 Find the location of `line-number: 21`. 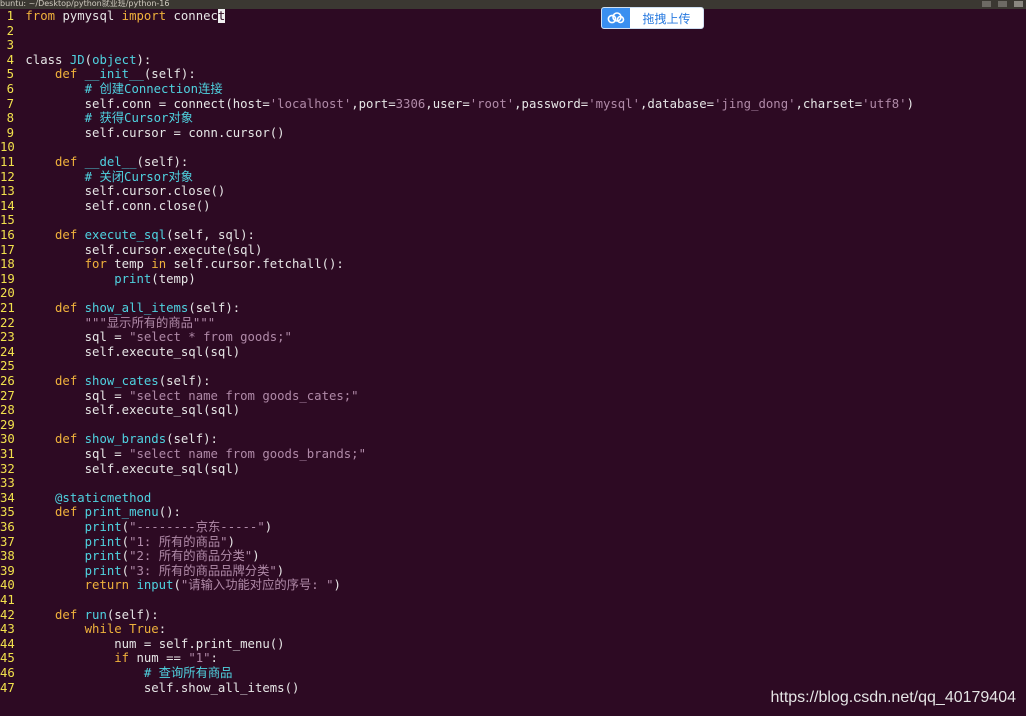

line-number: 21 is located at coordinates (7, 308).